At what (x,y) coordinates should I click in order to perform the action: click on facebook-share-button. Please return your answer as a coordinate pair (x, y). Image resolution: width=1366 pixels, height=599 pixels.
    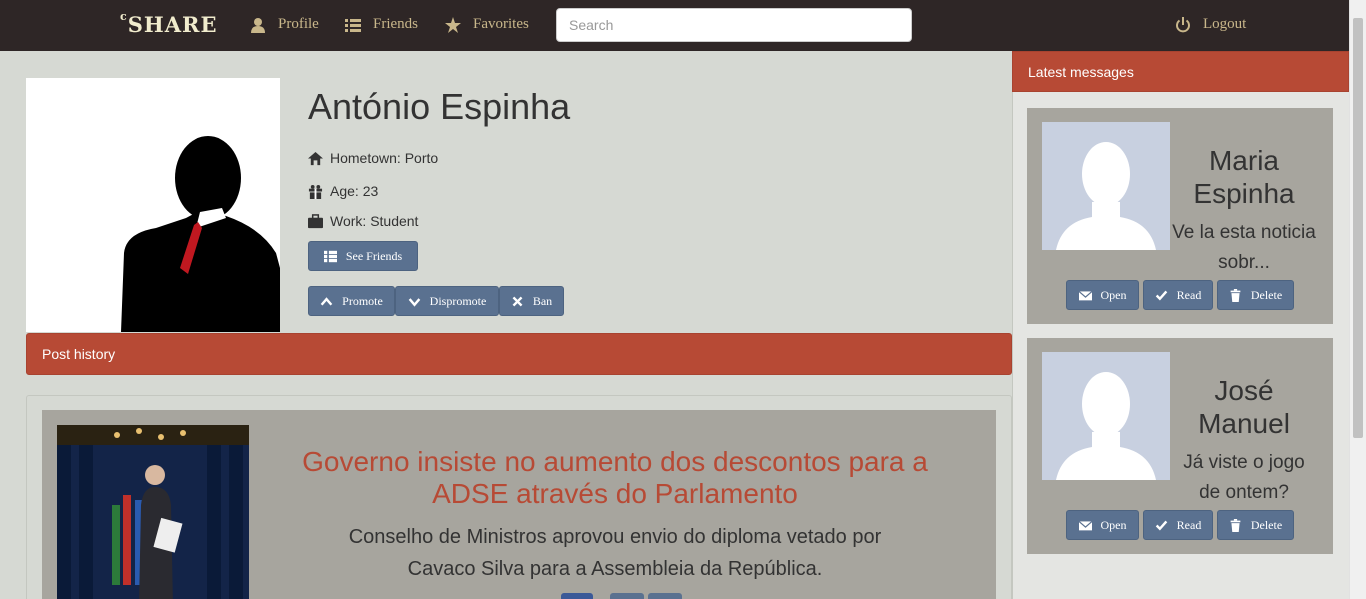
    Looking at the image, I should click on (577, 596).